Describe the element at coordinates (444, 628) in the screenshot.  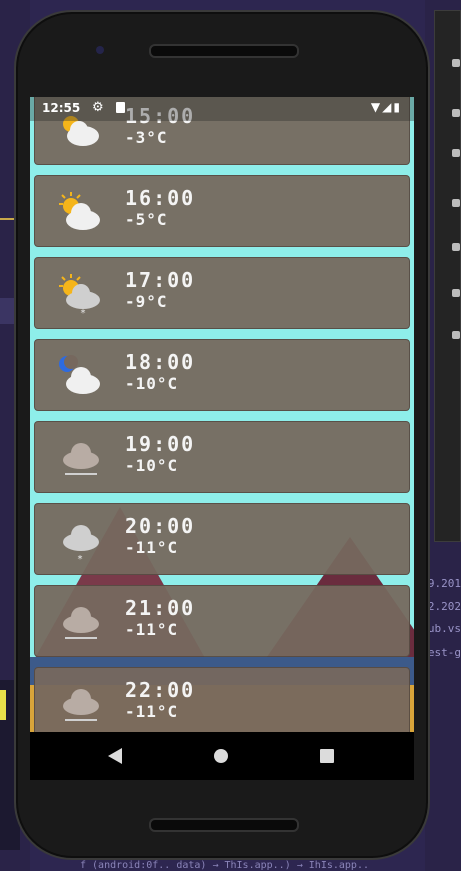
I see `desktop-text-3: ub.vs` at that location.